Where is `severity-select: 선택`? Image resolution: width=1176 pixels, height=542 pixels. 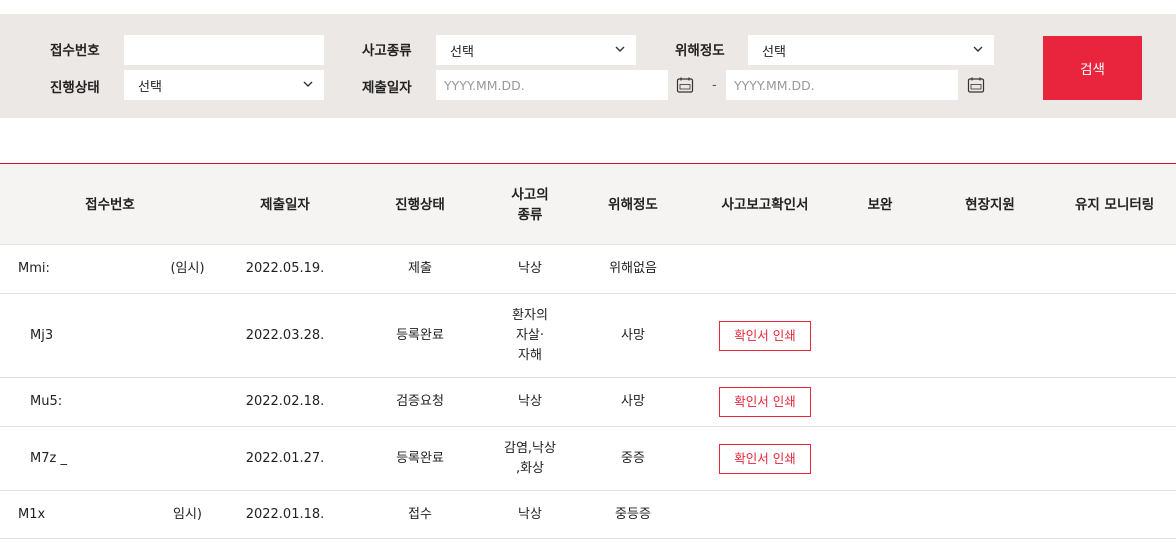
severity-select: 선택 is located at coordinates (871, 50).